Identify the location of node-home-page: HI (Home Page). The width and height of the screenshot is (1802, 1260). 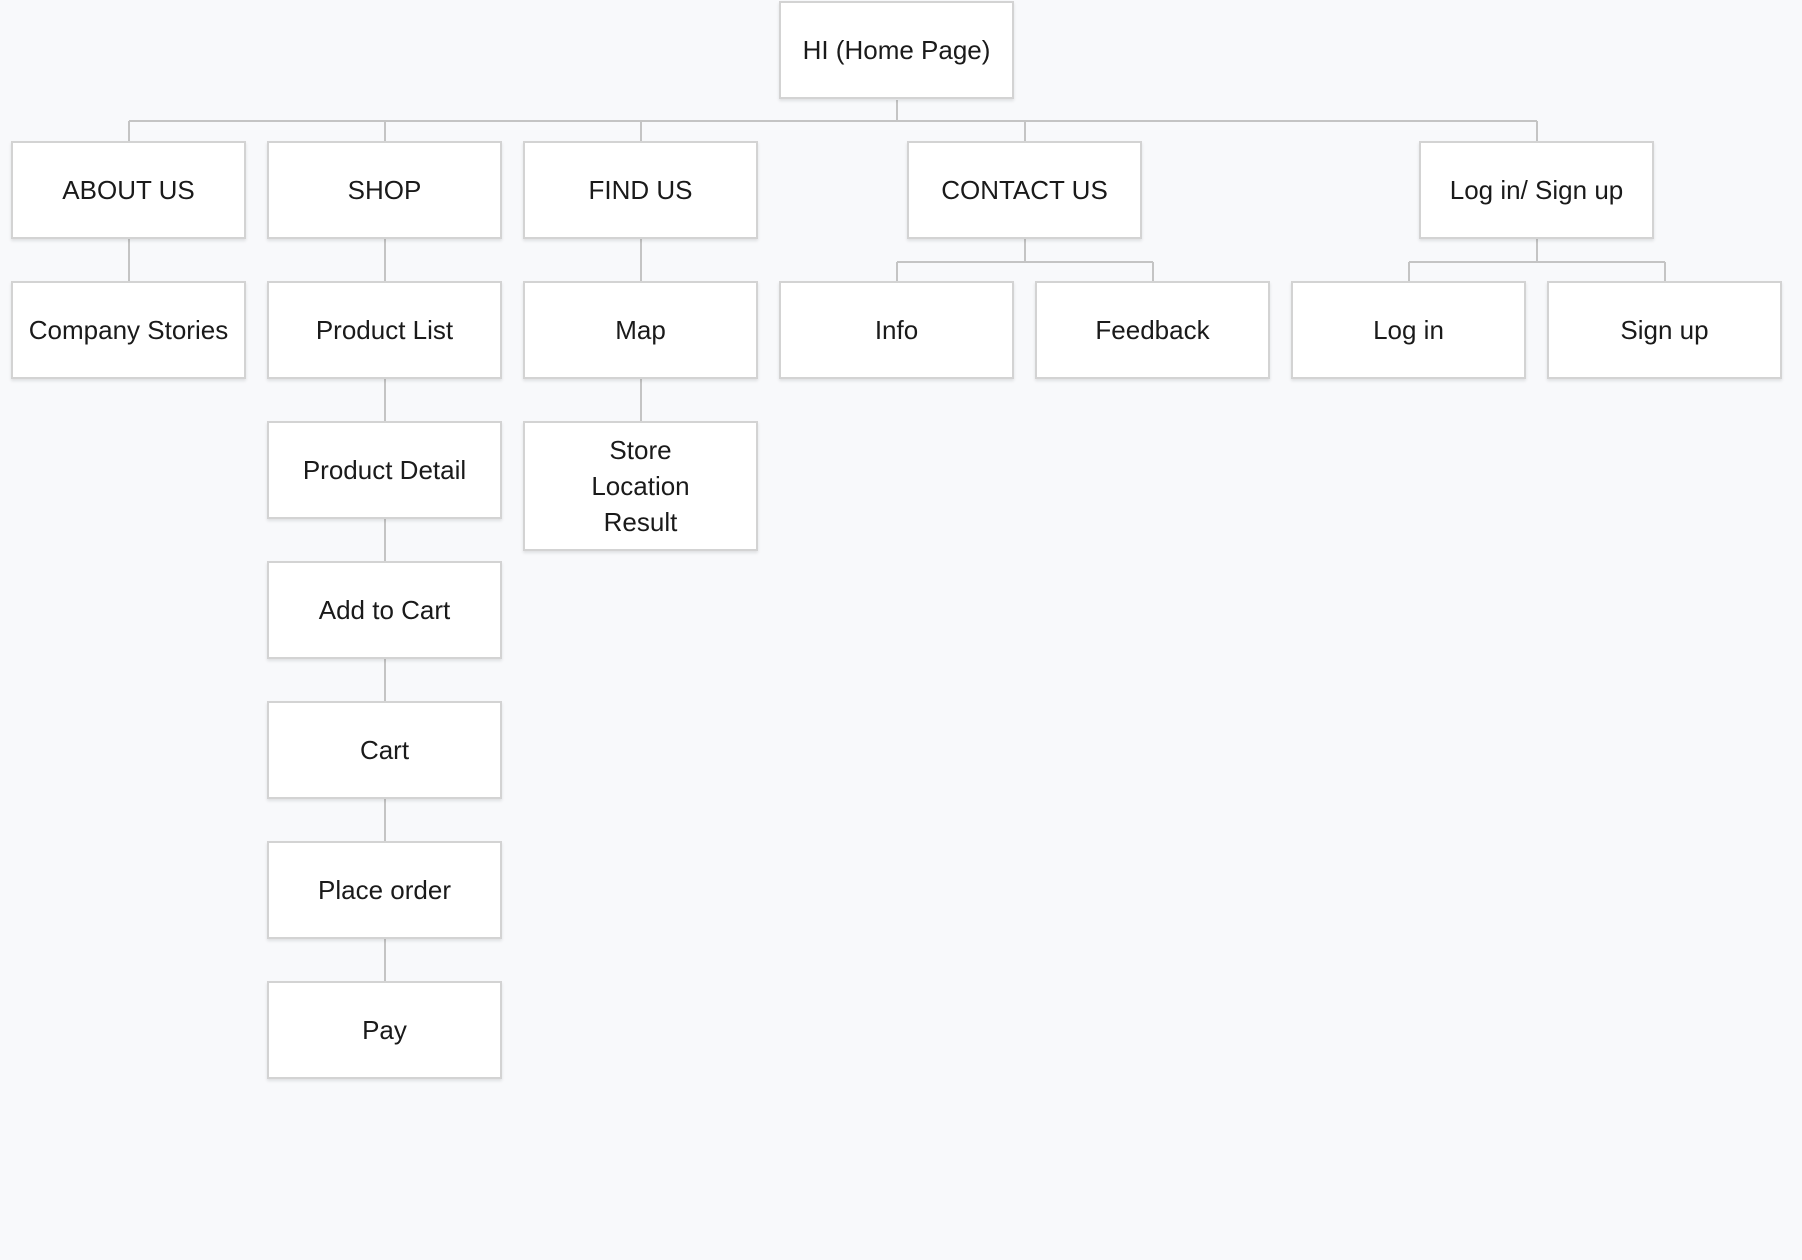
(896, 50).